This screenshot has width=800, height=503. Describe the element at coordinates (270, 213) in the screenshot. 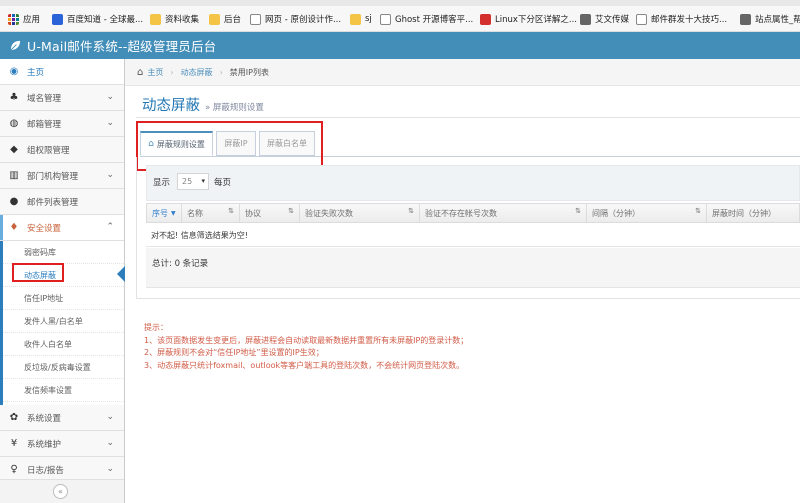

I see `column-header-protocol: 协议 ⇅` at that location.